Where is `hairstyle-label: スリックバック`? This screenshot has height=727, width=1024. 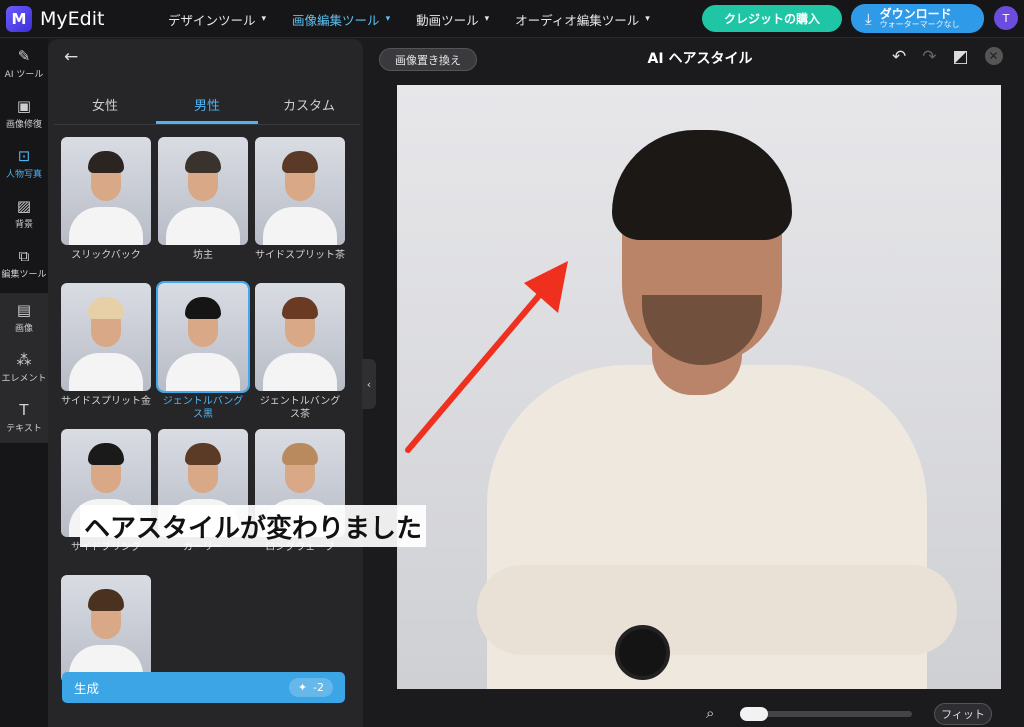
hairstyle-label: スリックバック is located at coordinates (106, 255).